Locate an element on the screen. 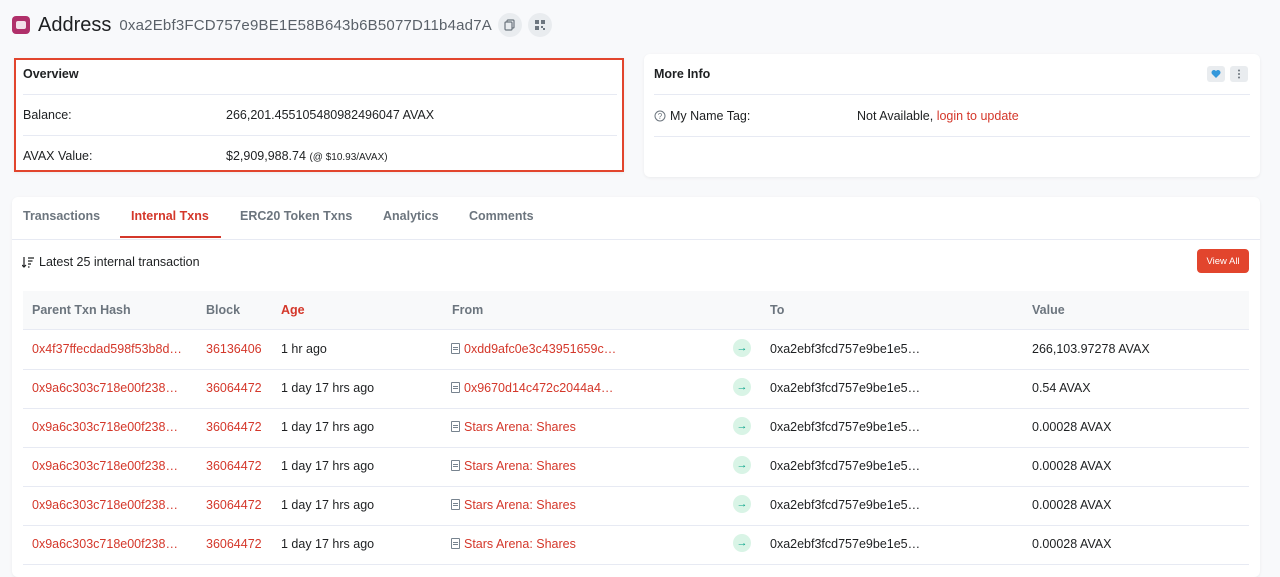 The width and height of the screenshot is (1280, 577). help-circle-icon: ? is located at coordinates (660, 116).